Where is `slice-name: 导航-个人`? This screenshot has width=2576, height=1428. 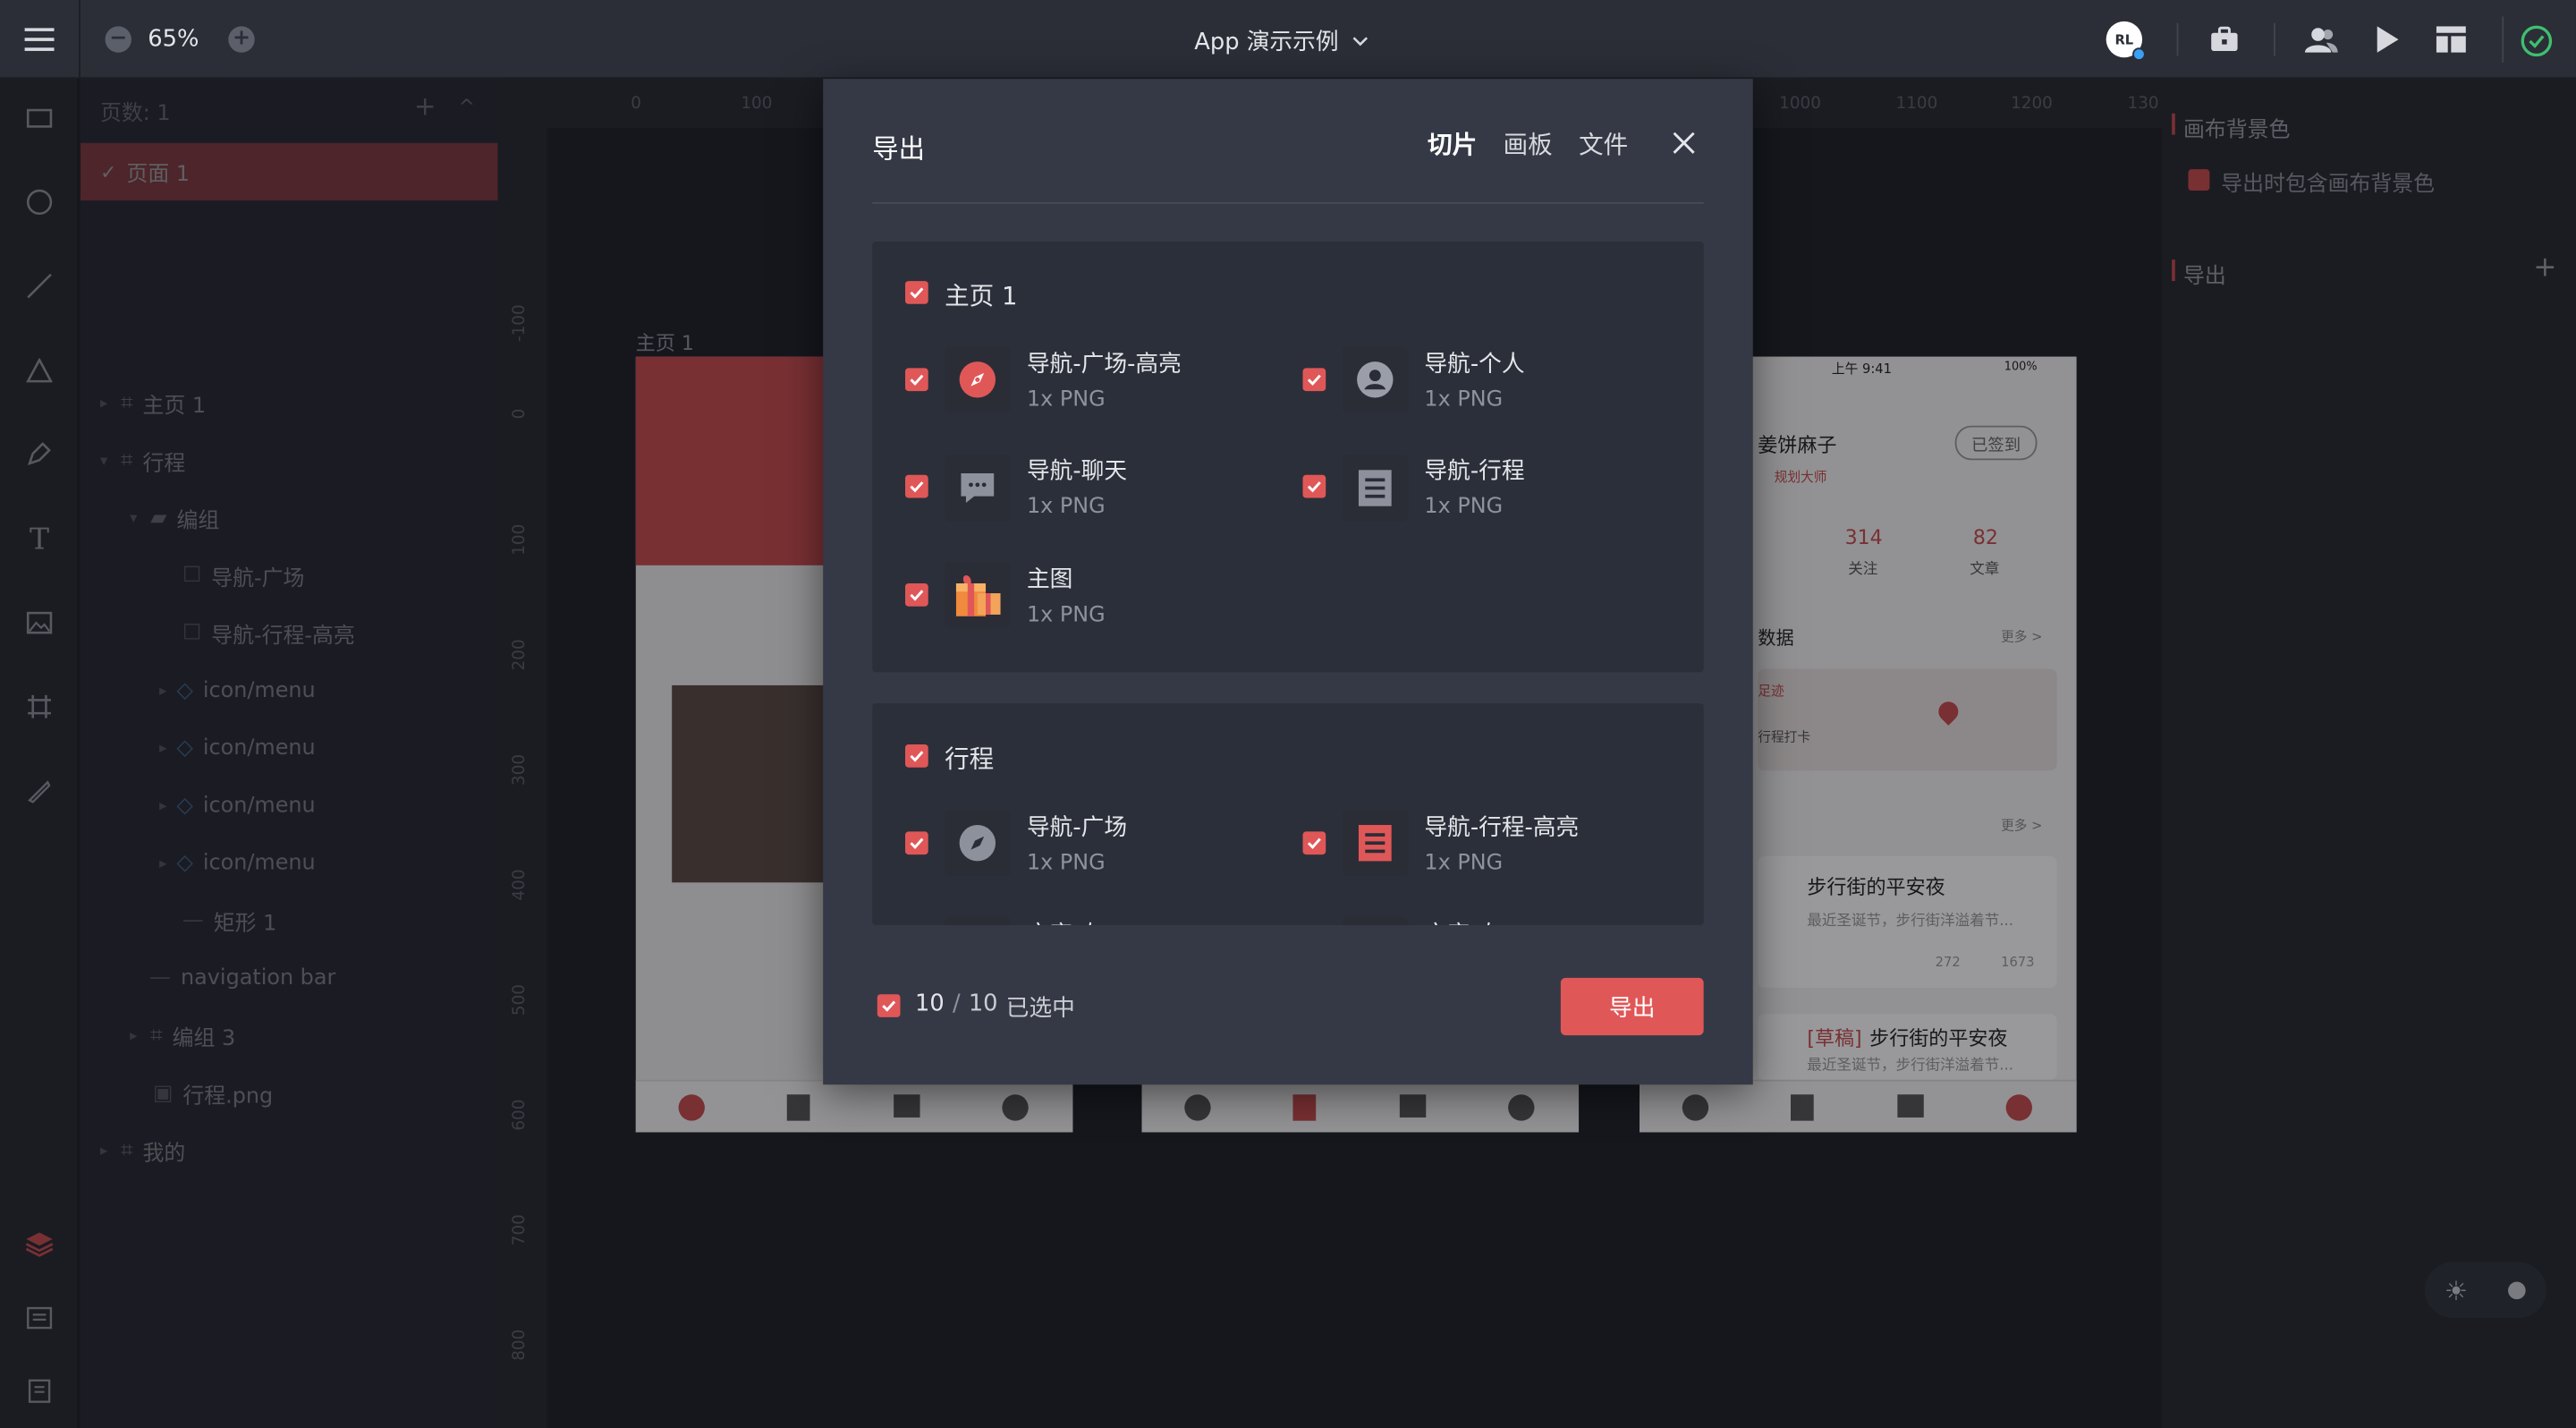
slice-name: 导航-个人 is located at coordinates (1474, 365).